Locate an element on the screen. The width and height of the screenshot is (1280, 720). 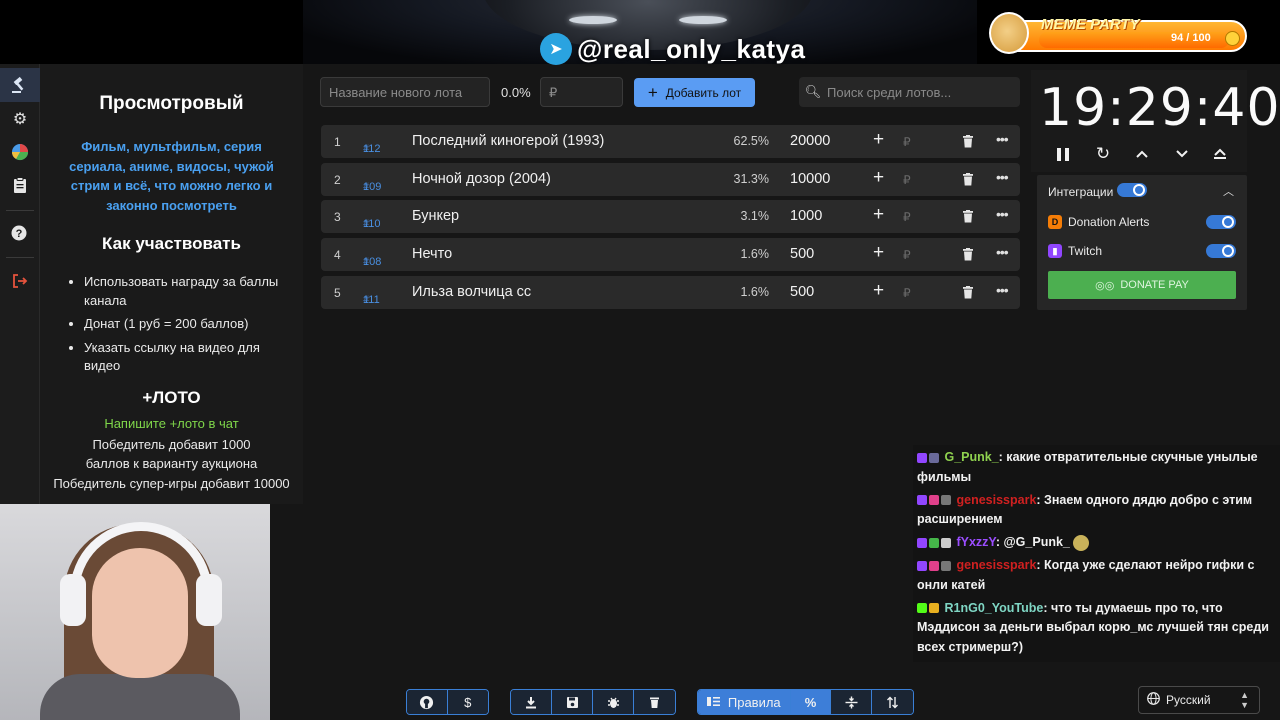
lot-name: Последний киногерой (1993) is located at coordinates (508, 141).